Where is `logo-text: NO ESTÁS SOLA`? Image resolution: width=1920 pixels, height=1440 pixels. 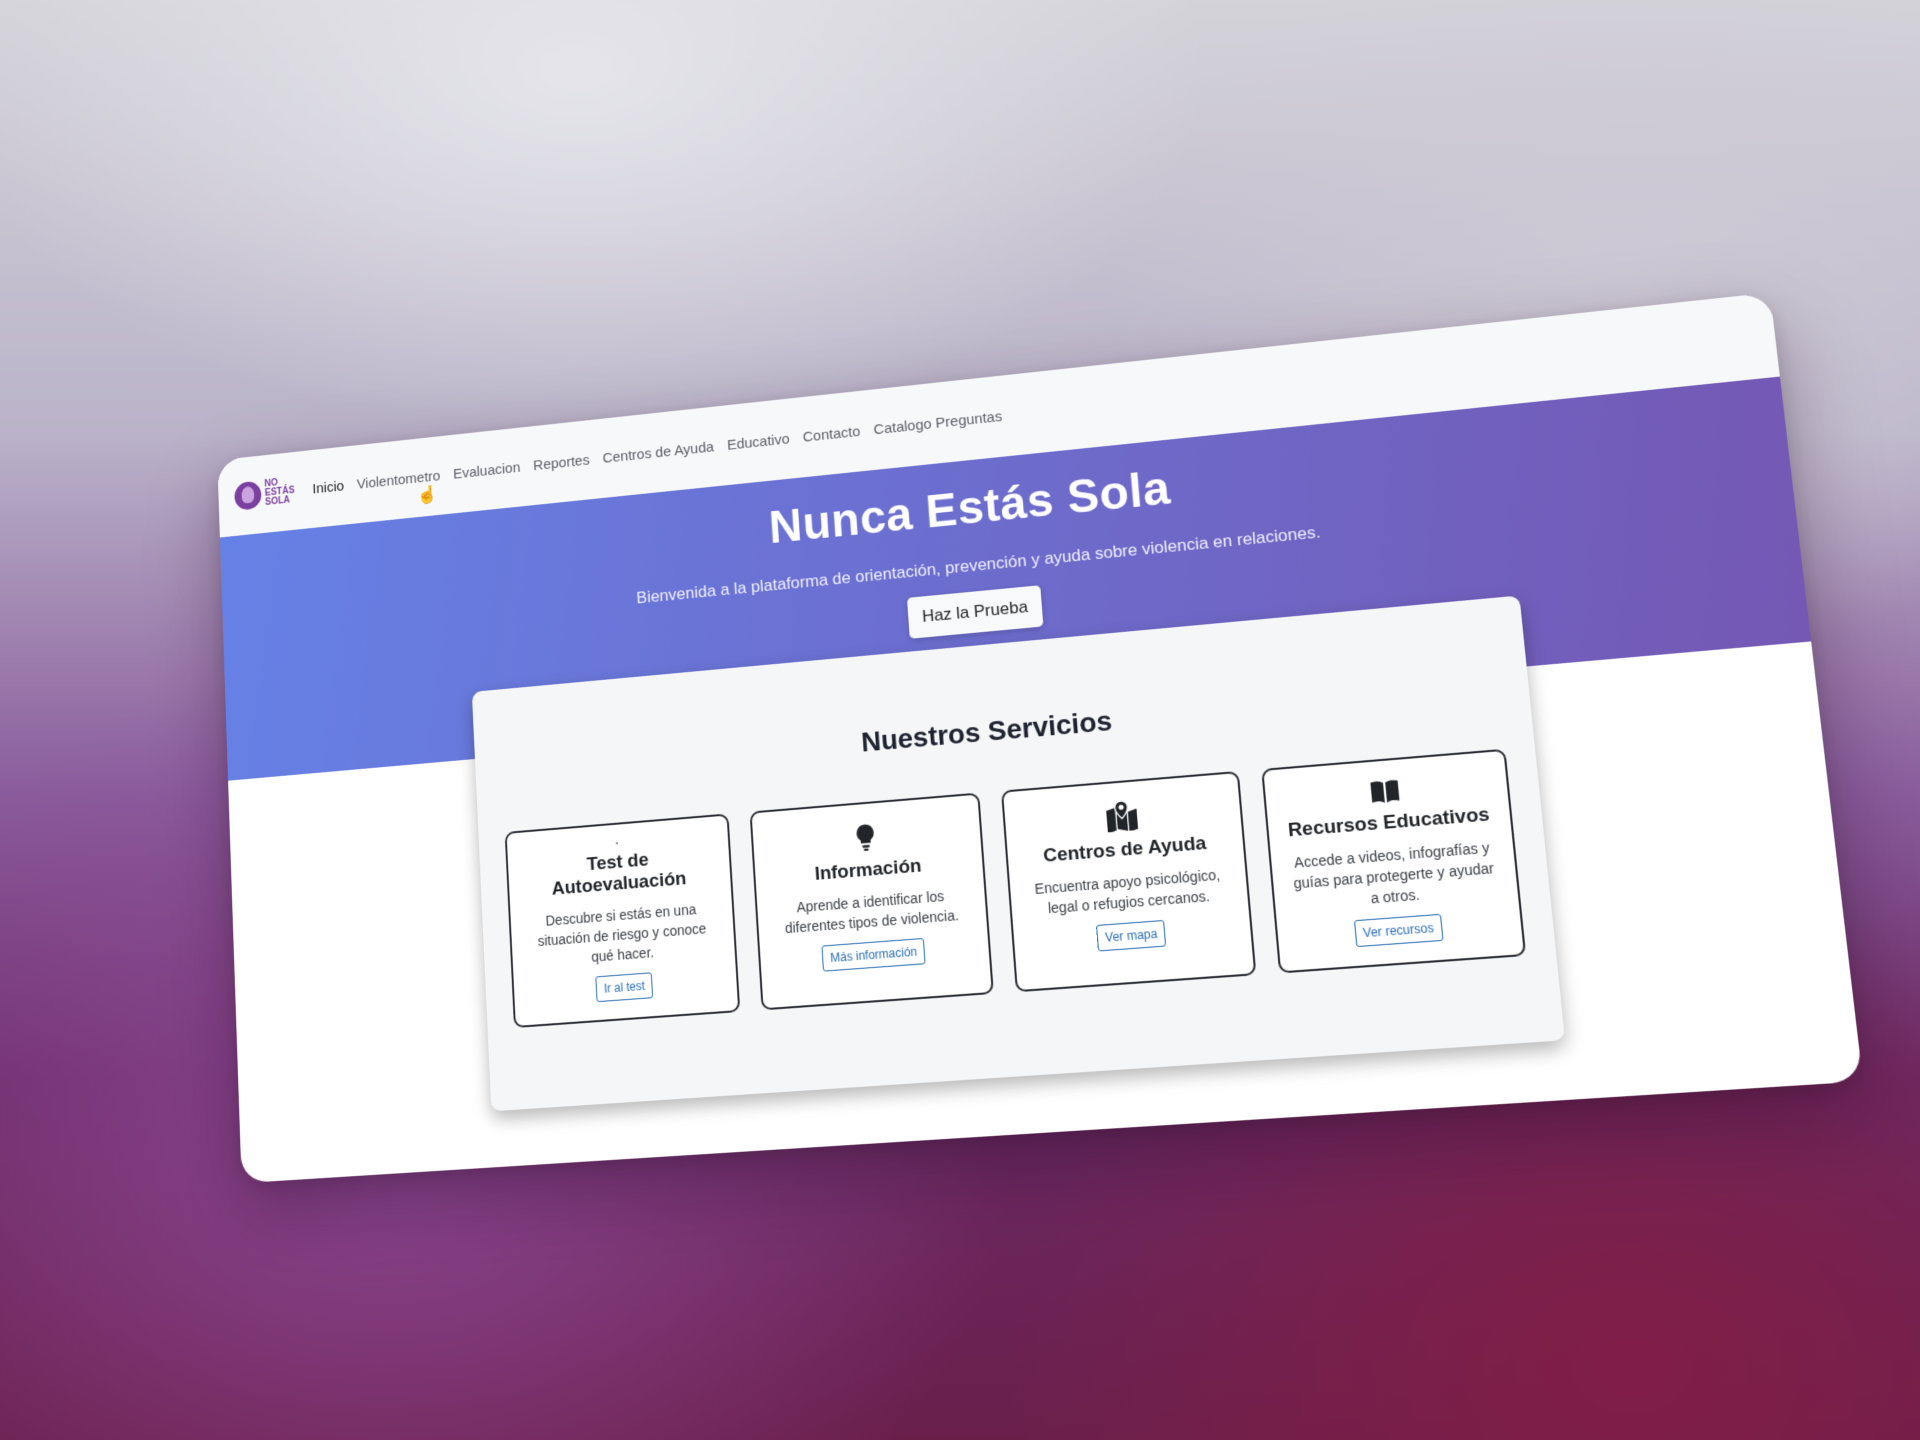
logo-text: NO ESTÁS SOLA is located at coordinates (279, 492).